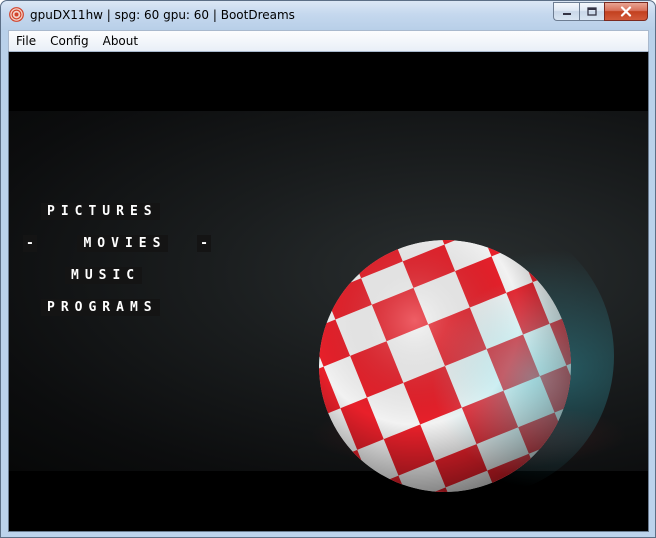  Describe the element at coordinates (328, 15) in the screenshot. I see `title-bar: gpuDX11hw | spg: 60 gpu: 60 | BootDreams` at that location.